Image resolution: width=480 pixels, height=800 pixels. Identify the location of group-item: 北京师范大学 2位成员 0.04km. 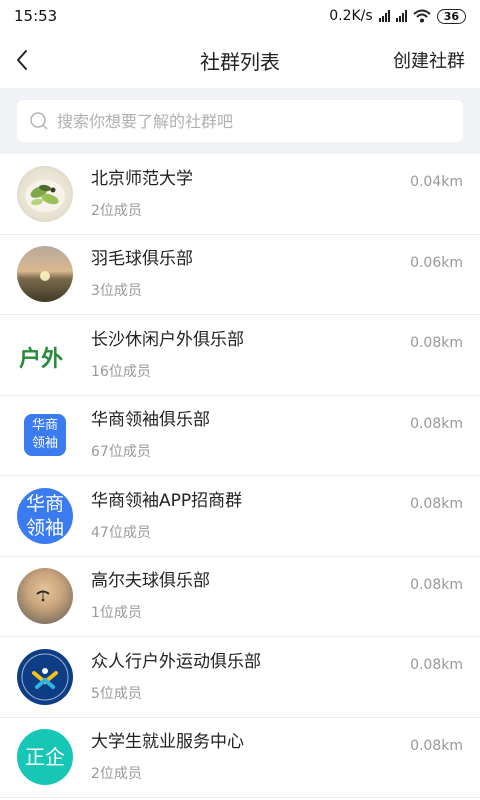
(240, 194).